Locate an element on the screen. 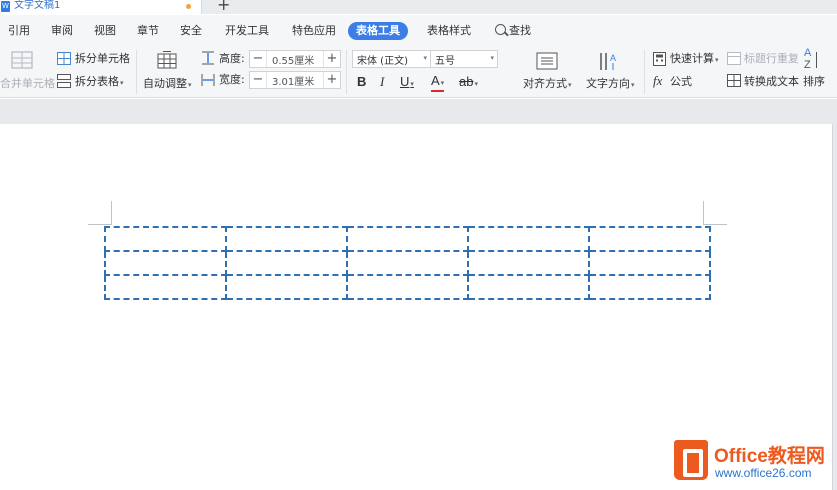 Image resolution: width=837 pixels, height=490 pixels. menu-item-view: 视图 is located at coordinates (105, 31).